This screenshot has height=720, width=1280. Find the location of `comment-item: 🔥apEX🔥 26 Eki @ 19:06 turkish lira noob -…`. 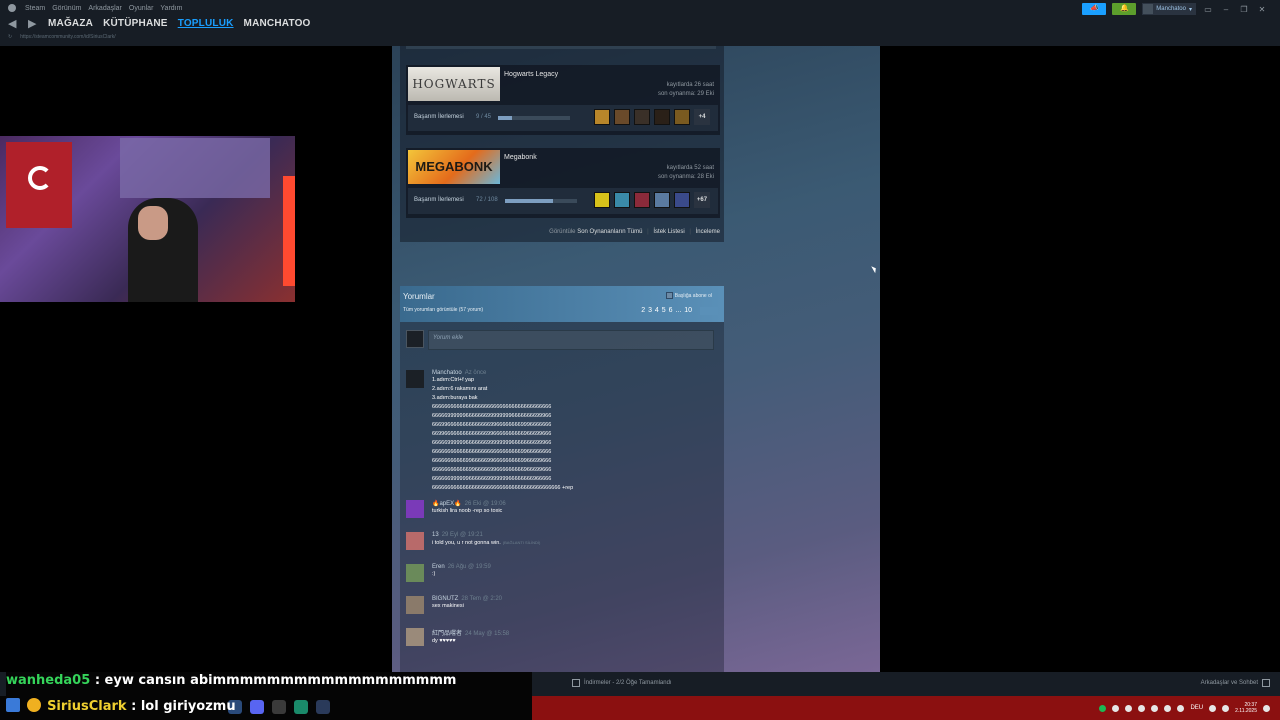

comment-item: 🔥apEX🔥 26 Eki @ 19:06 turkish lira noob -… is located at coordinates (456, 509).